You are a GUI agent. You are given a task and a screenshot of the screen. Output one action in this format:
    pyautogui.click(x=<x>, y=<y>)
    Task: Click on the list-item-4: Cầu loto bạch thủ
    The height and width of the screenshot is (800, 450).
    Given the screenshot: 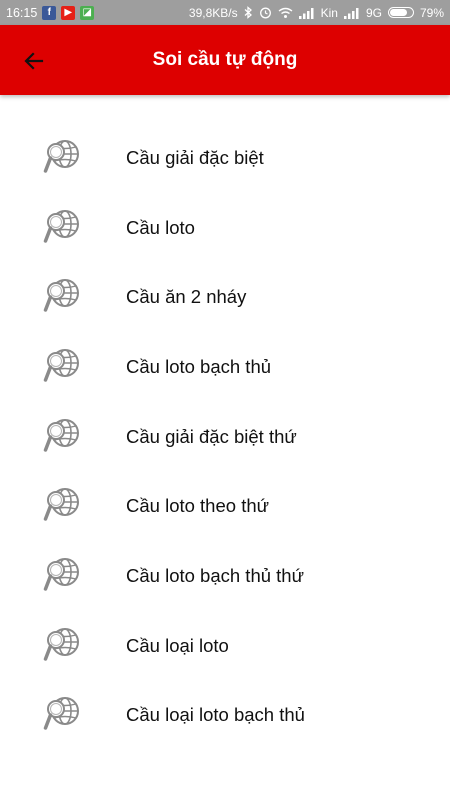 What is the action you would take?
    pyautogui.click(x=225, y=367)
    